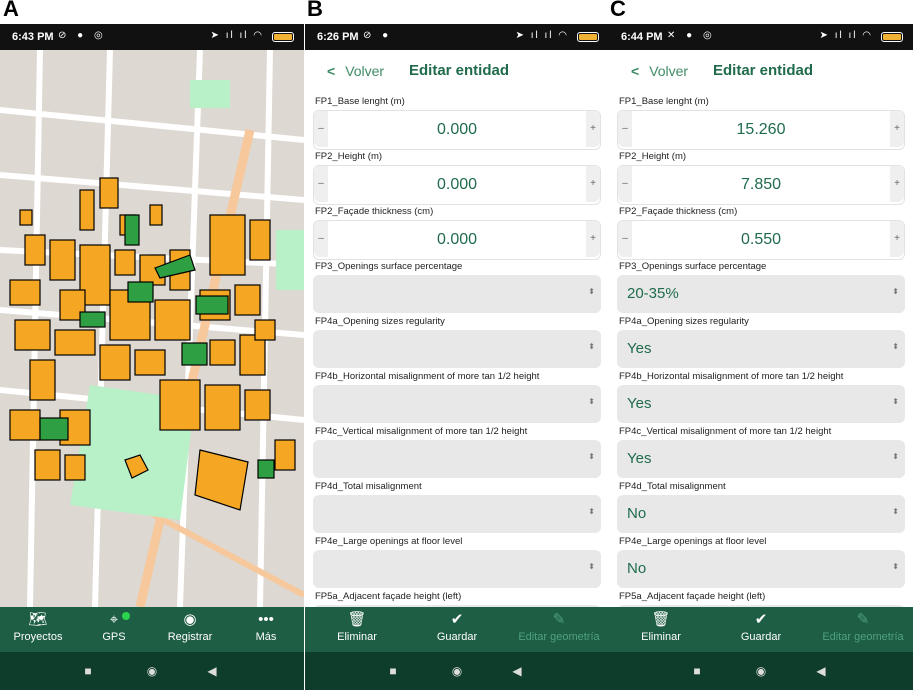 This screenshot has height=690, width=913. I want to click on bottom-nav: 🗺 Proyectos ⌖ GPS ◉ Registrar ••• Más, so click(152, 629).